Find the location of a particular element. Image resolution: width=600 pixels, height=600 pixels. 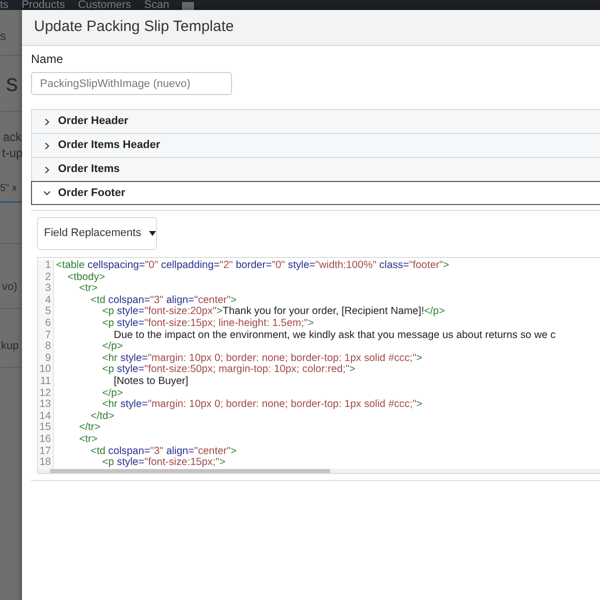

nav-link: Scan is located at coordinates (157, 5).